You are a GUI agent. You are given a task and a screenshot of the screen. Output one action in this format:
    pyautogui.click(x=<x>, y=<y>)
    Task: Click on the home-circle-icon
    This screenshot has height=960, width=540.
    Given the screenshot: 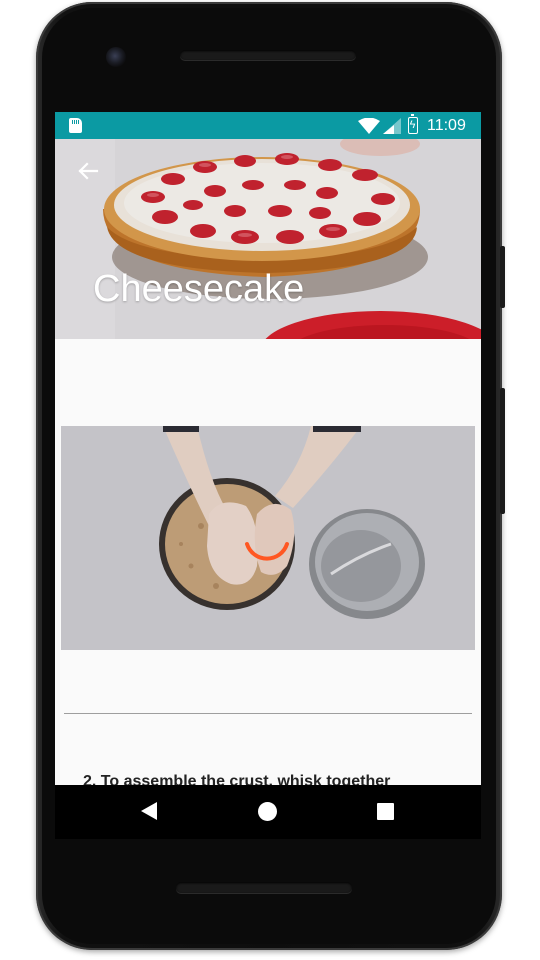 What is the action you would take?
    pyautogui.click(x=267, y=811)
    